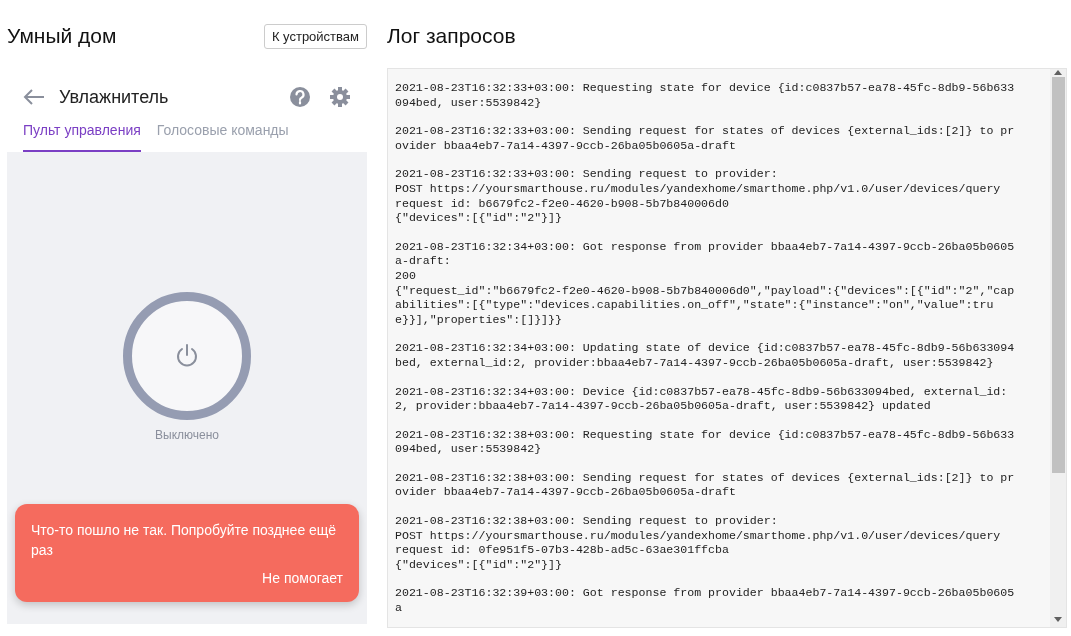  I want to click on help-icon, so click(300, 97).